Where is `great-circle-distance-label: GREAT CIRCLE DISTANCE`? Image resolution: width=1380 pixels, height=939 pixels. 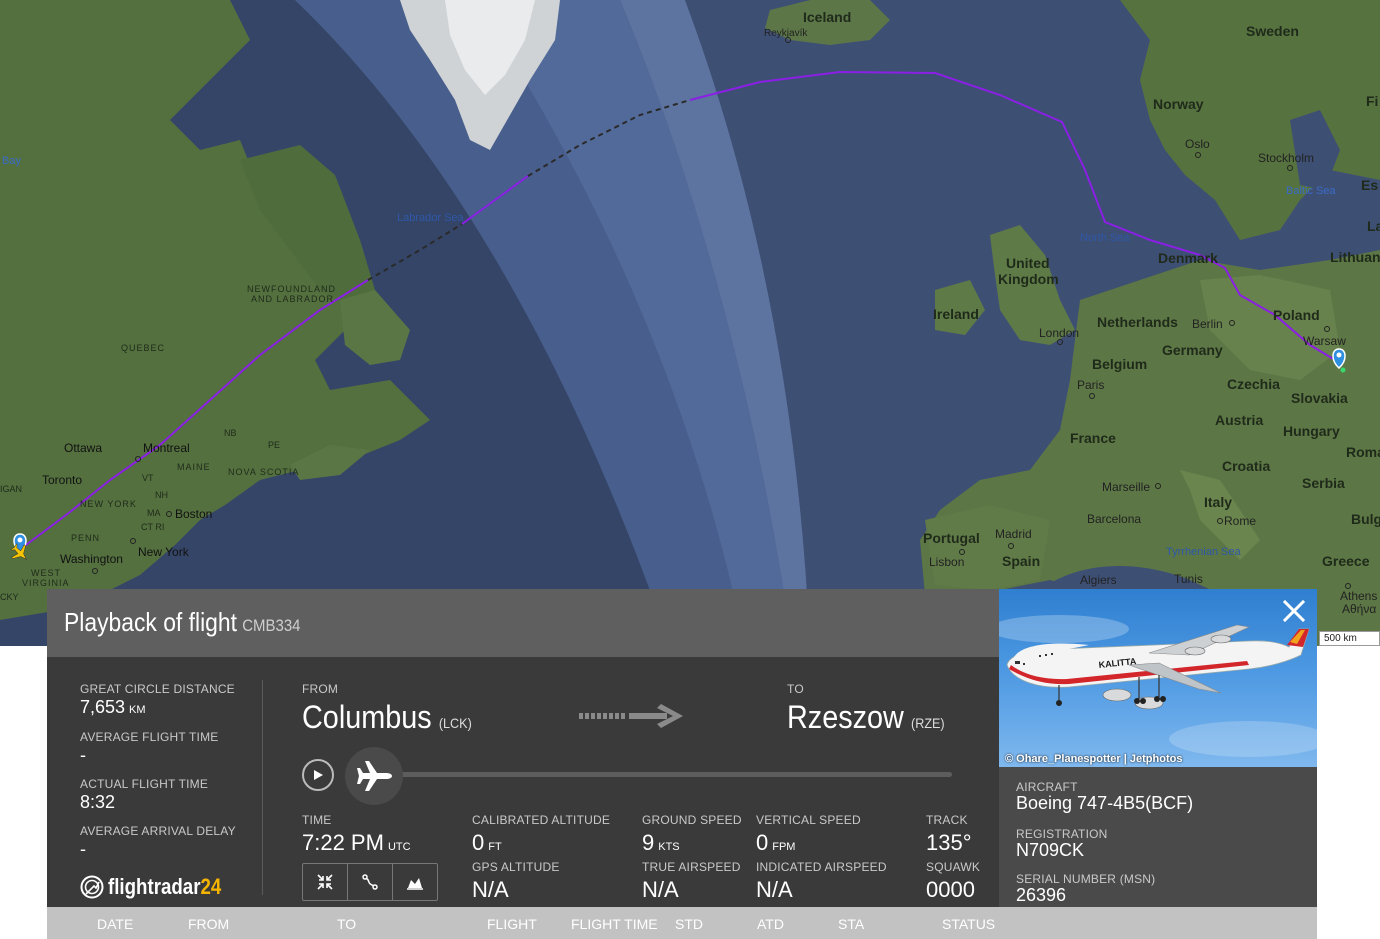
great-circle-distance-label: GREAT CIRCLE DISTANCE is located at coordinates (157, 689).